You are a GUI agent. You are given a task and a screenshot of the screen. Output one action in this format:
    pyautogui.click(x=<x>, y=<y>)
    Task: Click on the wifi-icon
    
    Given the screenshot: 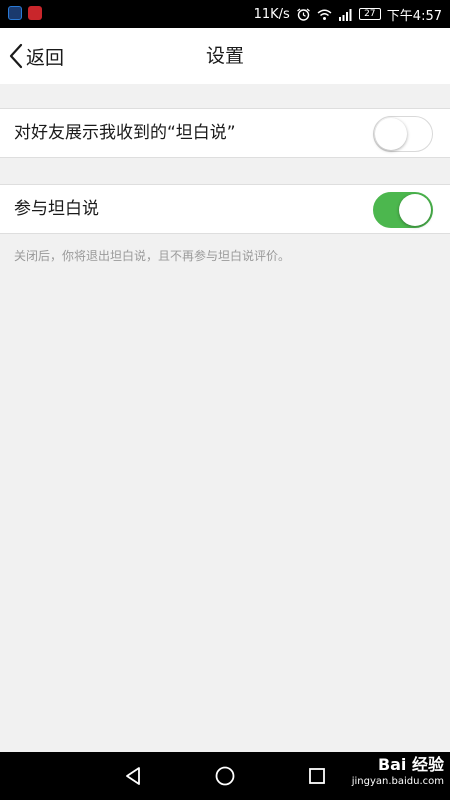 What is the action you would take?
    pyautogui.click(x=324, y=14)
    